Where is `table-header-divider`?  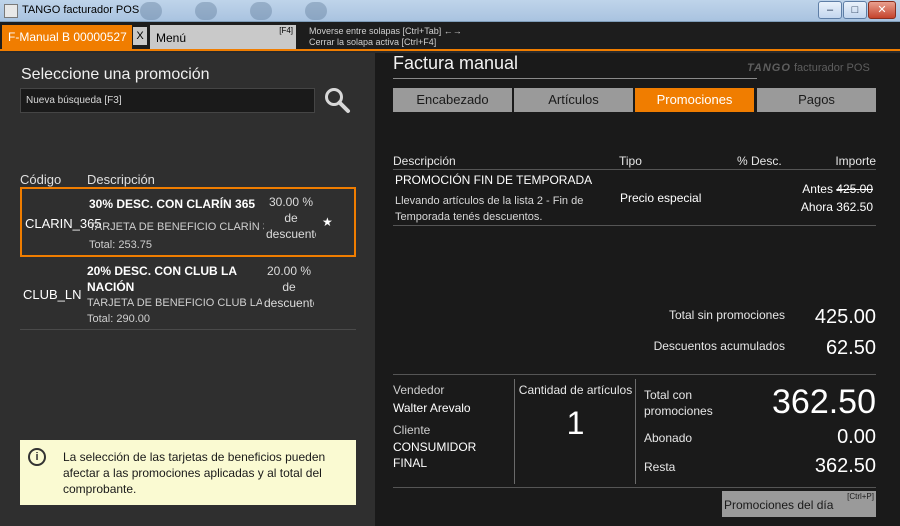
table-header-divider is located at coordinates (634, 169).